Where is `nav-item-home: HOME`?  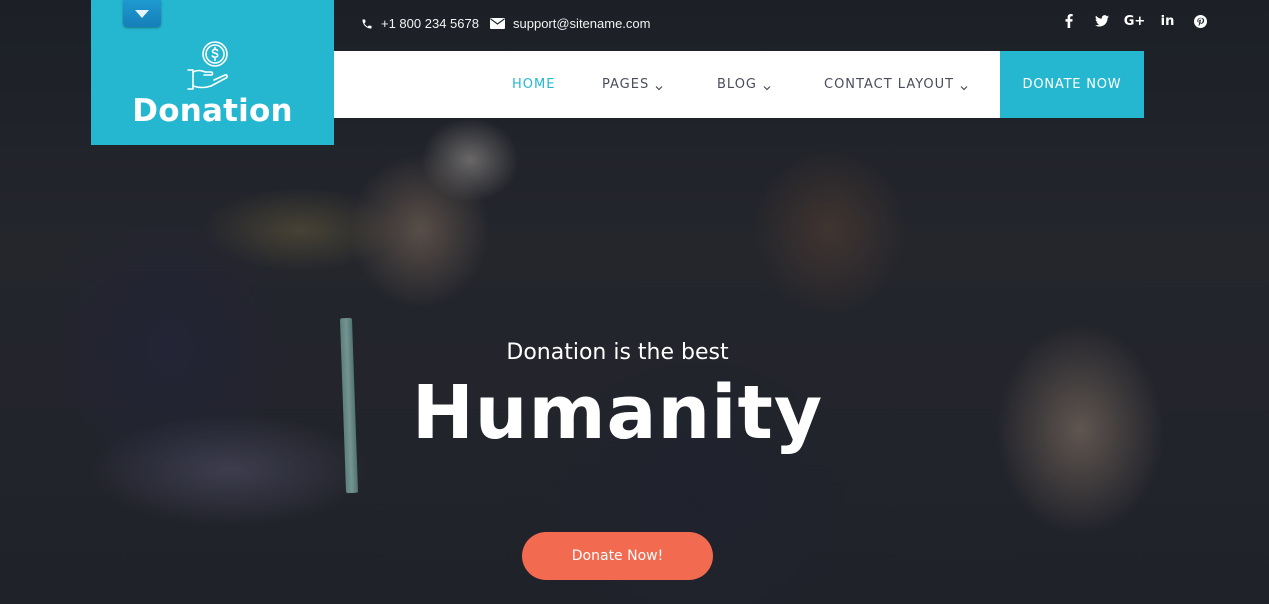 nav-item-home: HOME is located at coordinates (533, 84).